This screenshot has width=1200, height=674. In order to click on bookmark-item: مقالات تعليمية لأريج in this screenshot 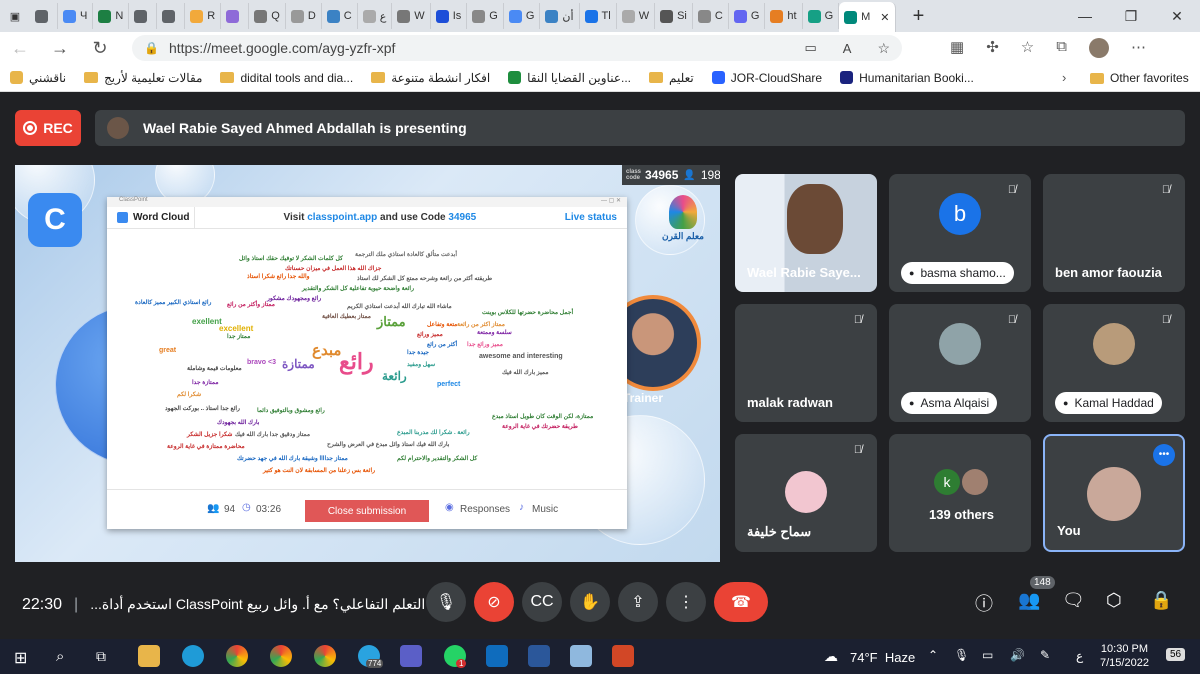, I will do `click(143, 78)`.